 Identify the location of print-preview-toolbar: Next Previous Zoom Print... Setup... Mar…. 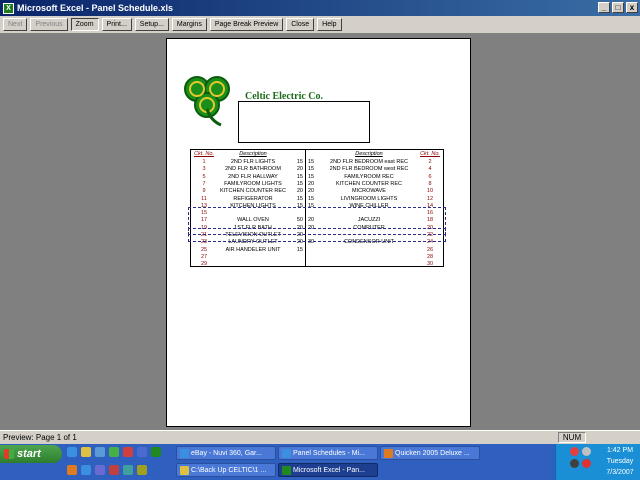
(320, 24).